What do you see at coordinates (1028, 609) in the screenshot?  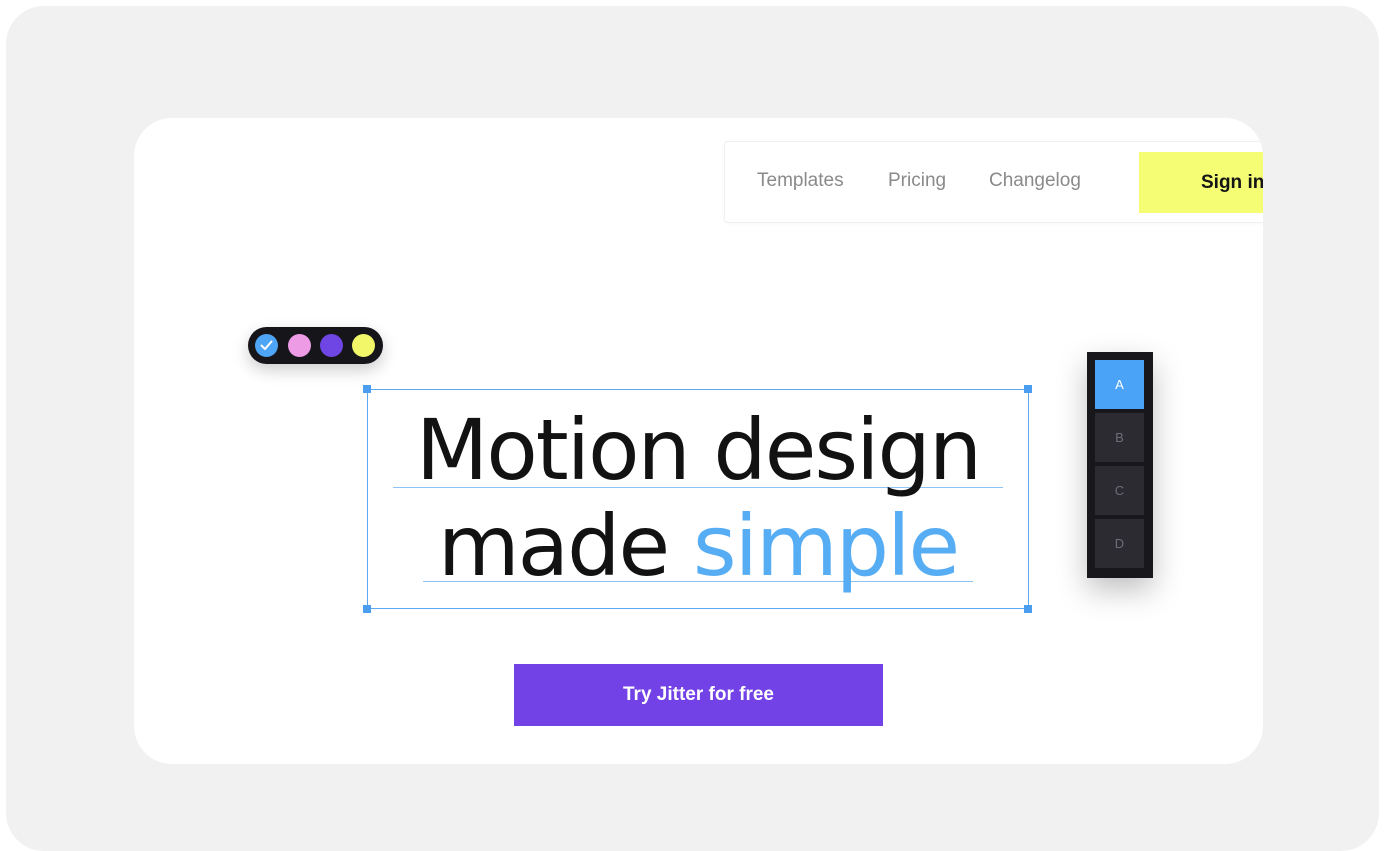 I see `resize-handle-bottom-right` at bounding box center [1028, 609].